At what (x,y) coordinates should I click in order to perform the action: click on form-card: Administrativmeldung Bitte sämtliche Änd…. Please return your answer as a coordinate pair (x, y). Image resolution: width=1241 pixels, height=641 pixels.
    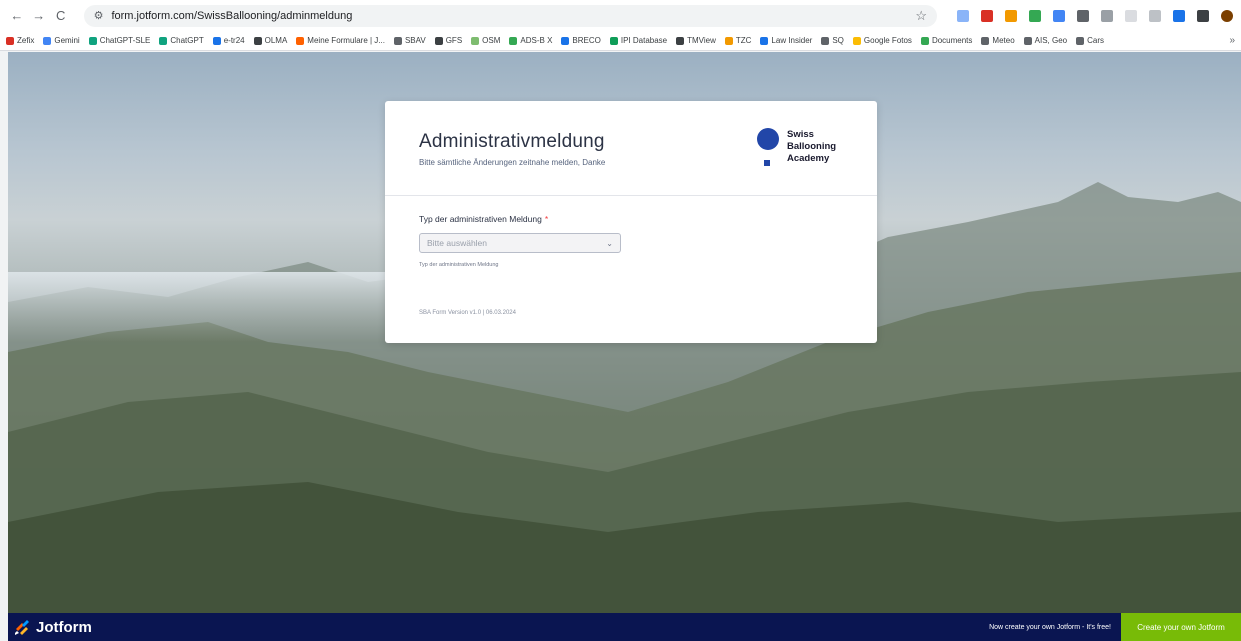
    Looking at the image, I should click on (631, 222).